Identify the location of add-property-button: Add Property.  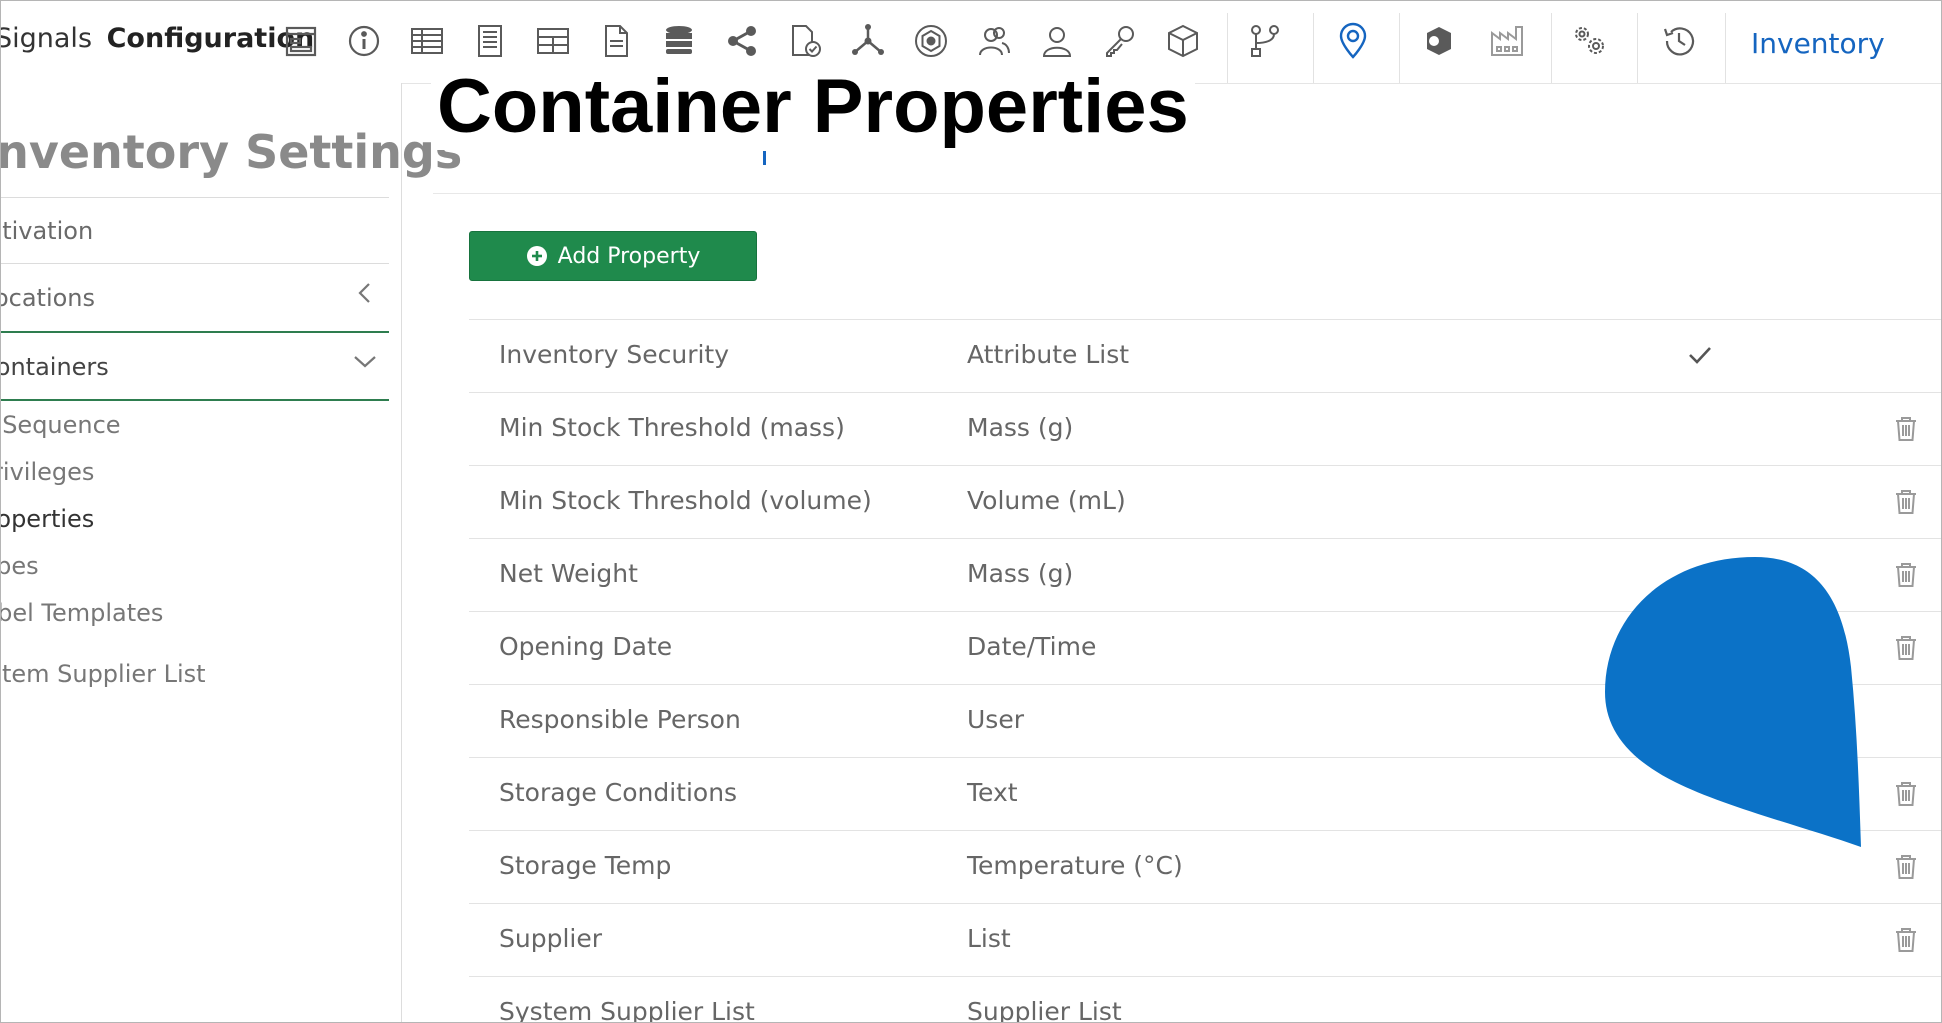
(613, 256).